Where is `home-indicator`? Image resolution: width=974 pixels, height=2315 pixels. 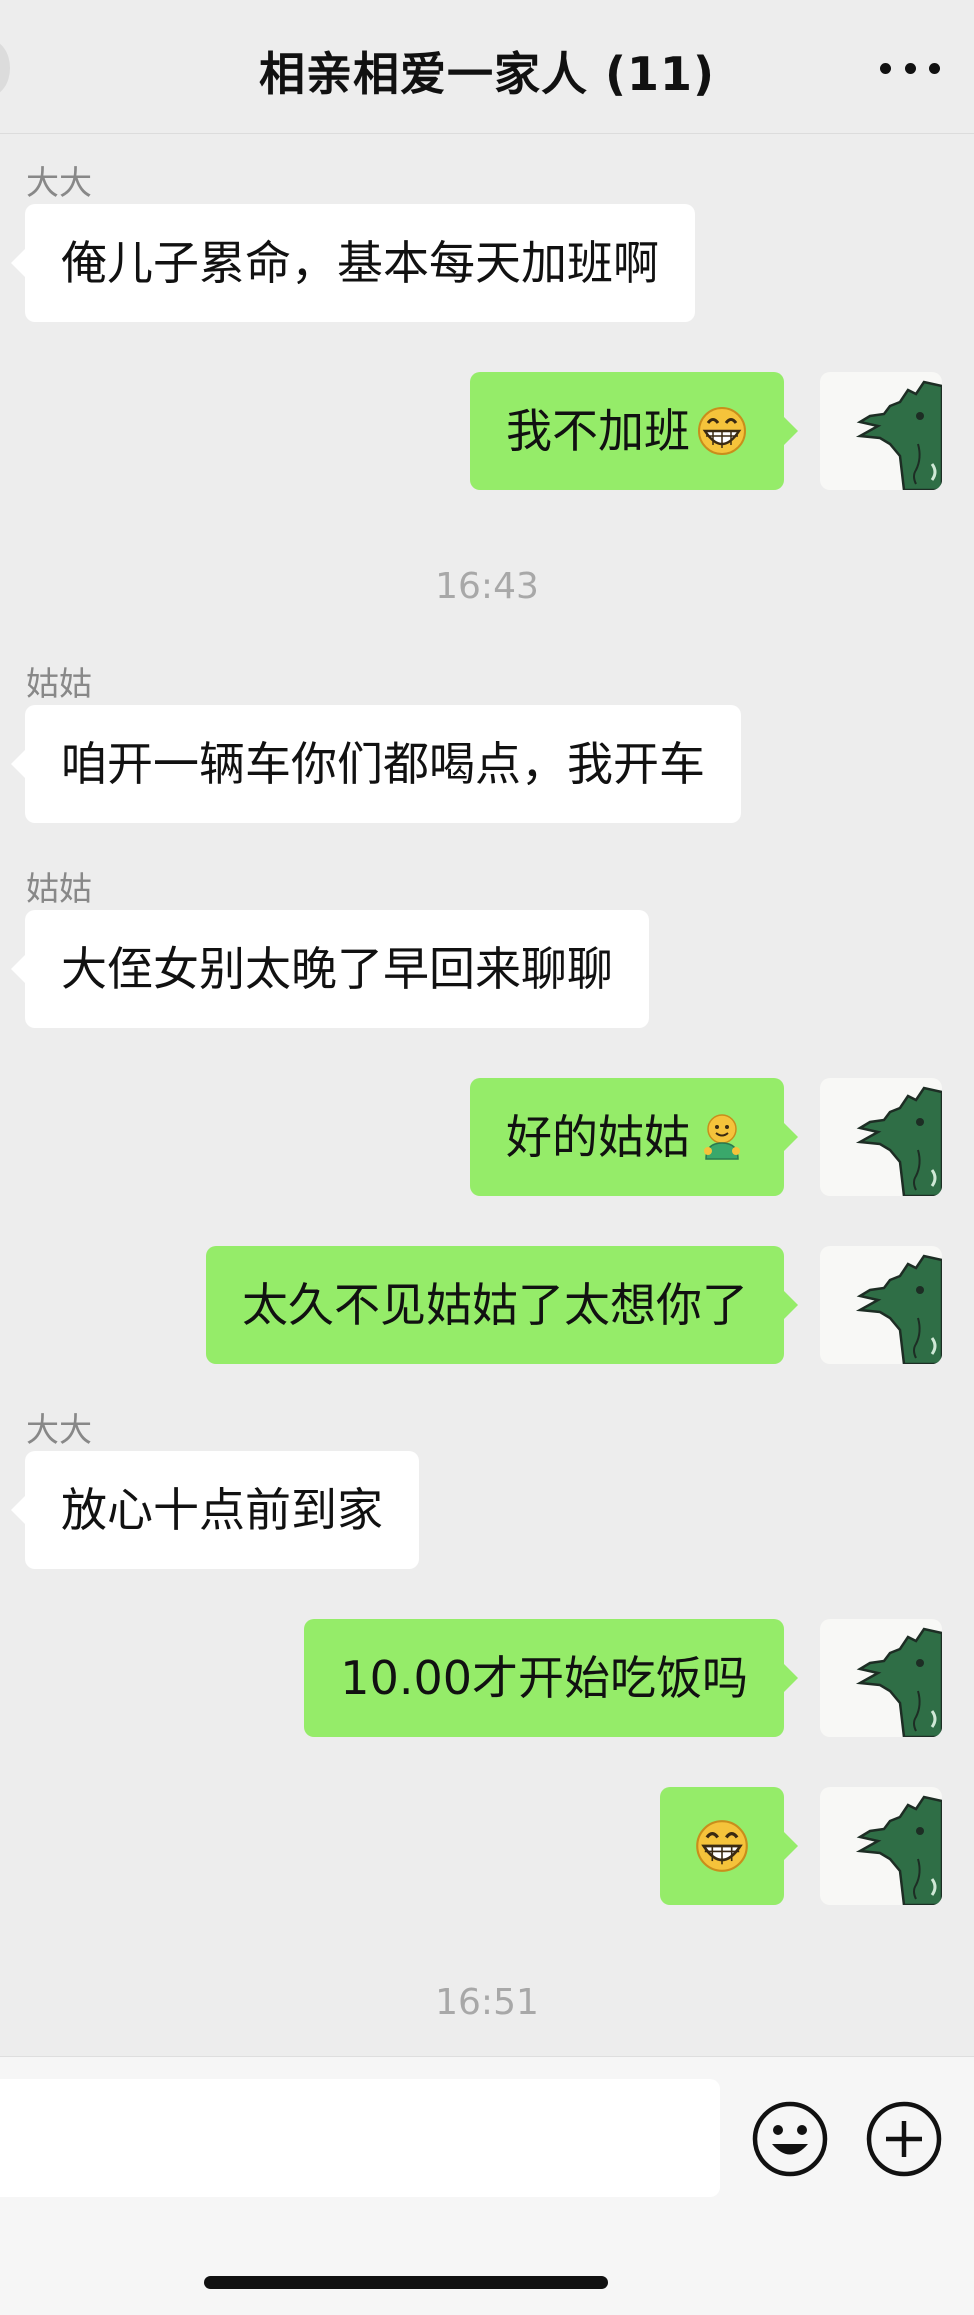 home-indicator is located at coordinates (406, 2282).